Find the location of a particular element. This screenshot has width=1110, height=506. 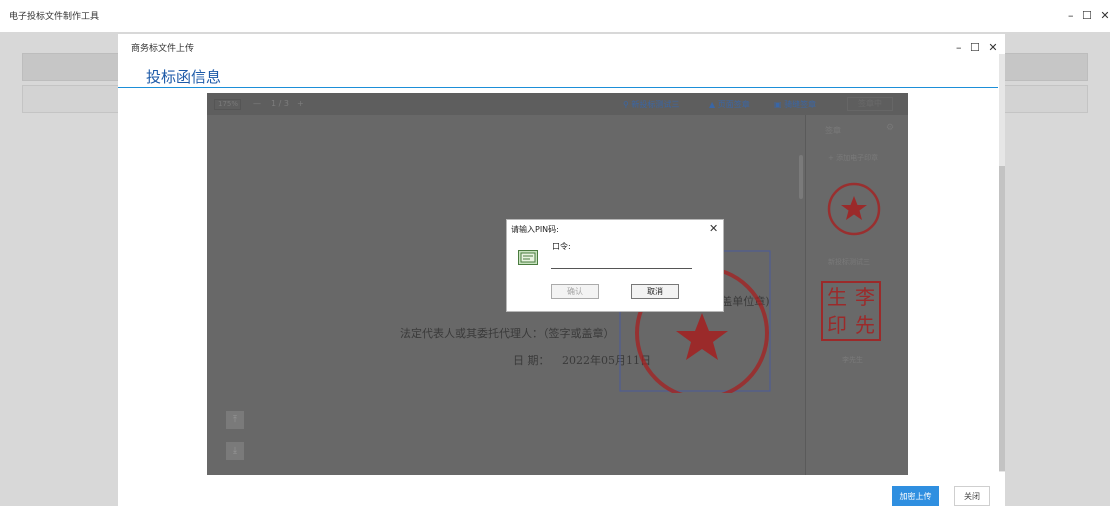

seal-char: 李 is located at coordinates (865, 297).